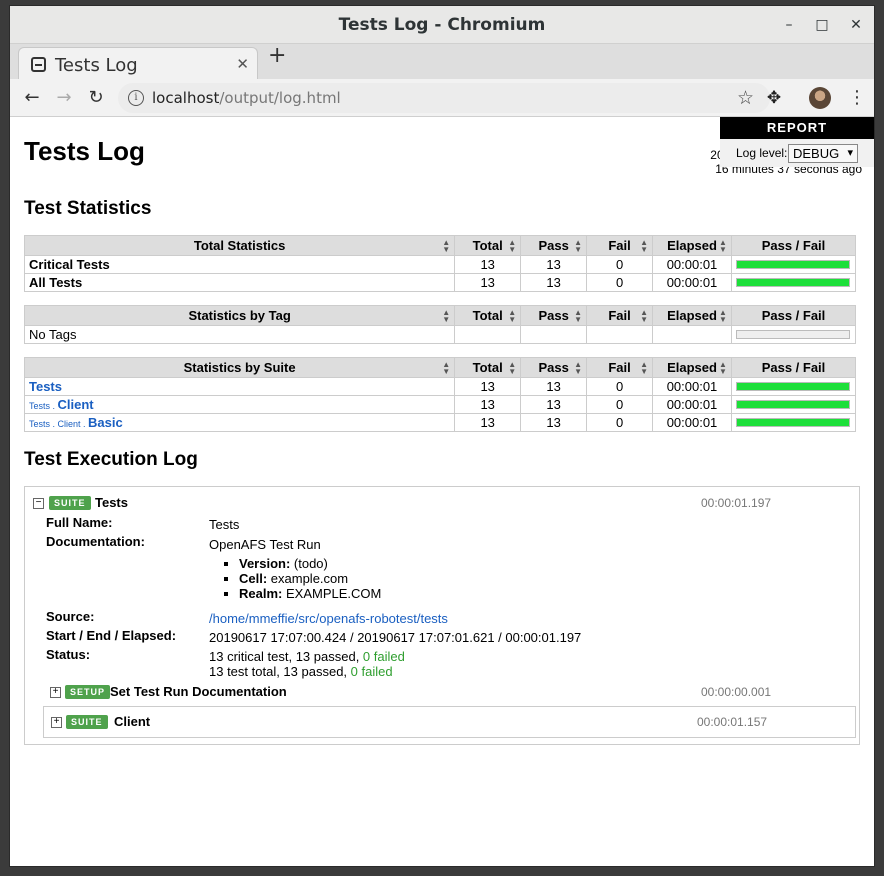  I want to click on profile-avatar, so click(820, 98).